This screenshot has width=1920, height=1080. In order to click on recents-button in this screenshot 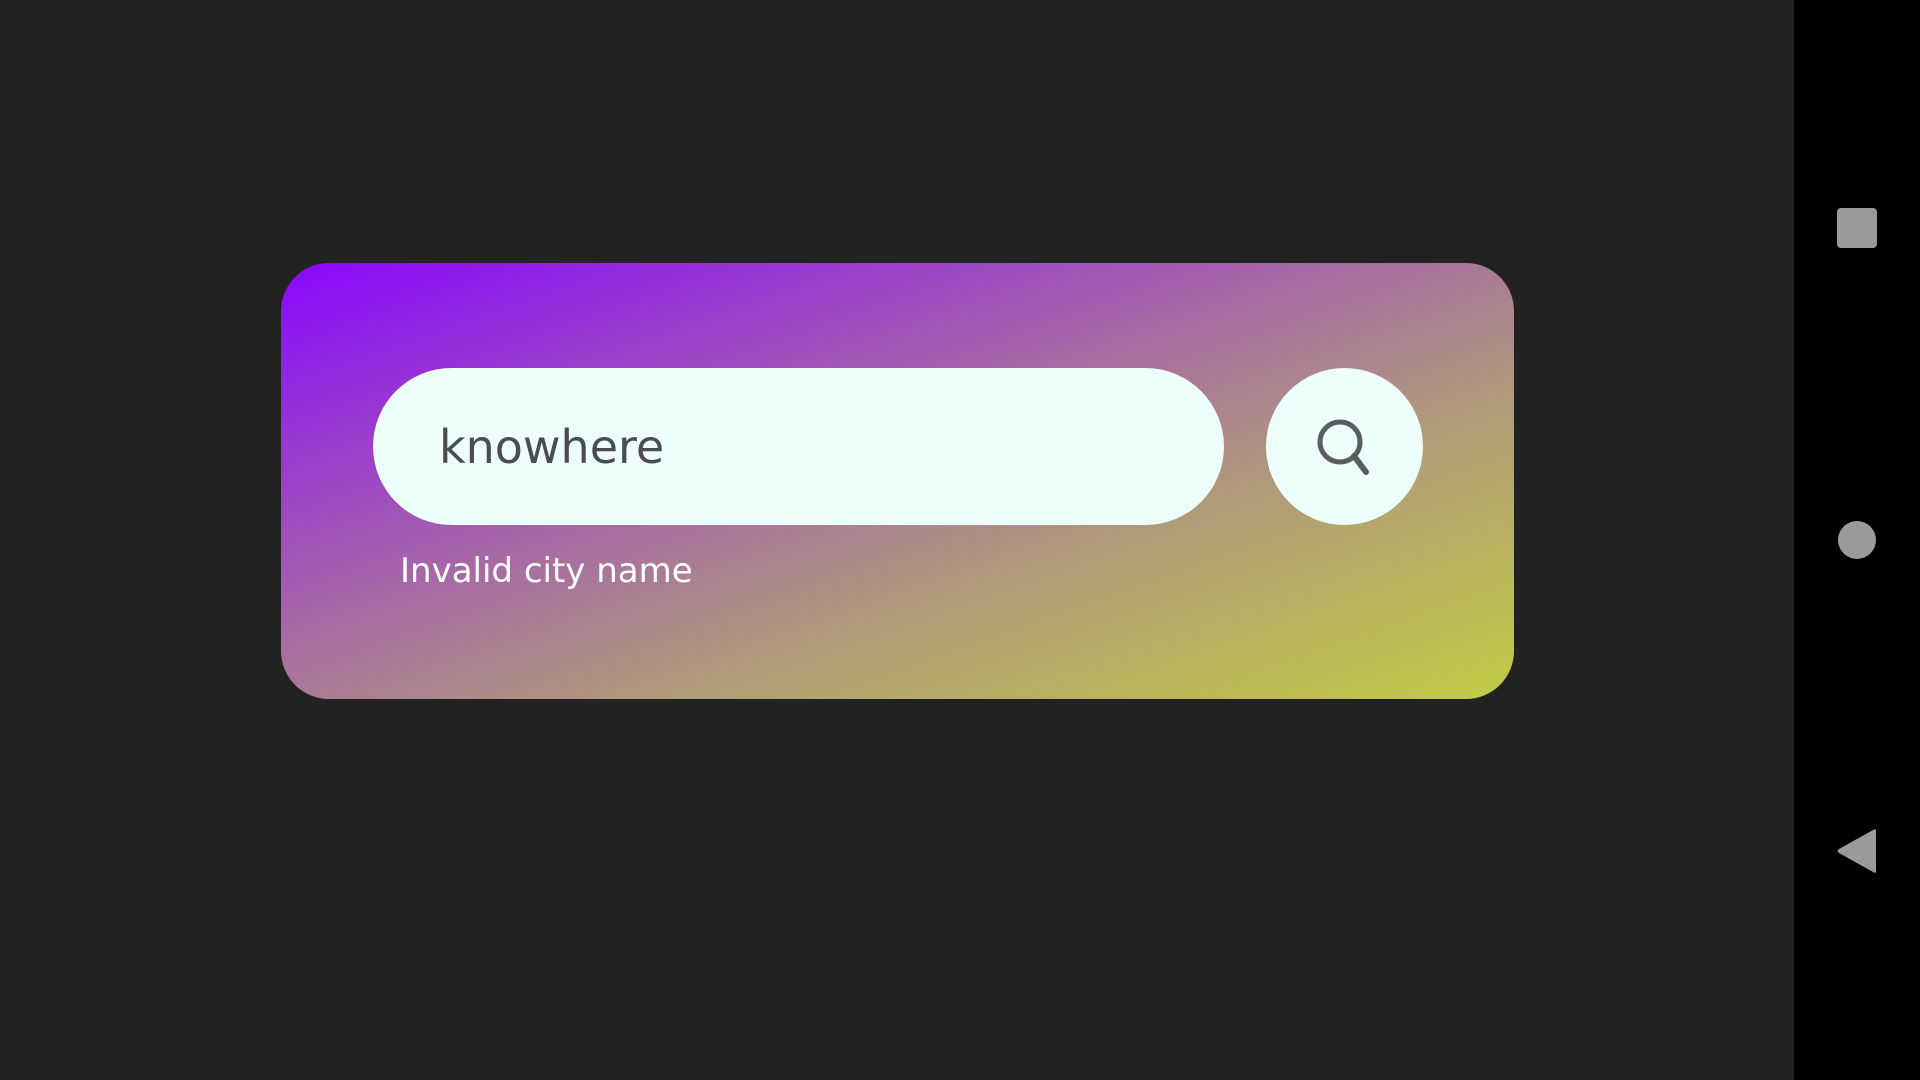, I will do `click(1857, 228)`.